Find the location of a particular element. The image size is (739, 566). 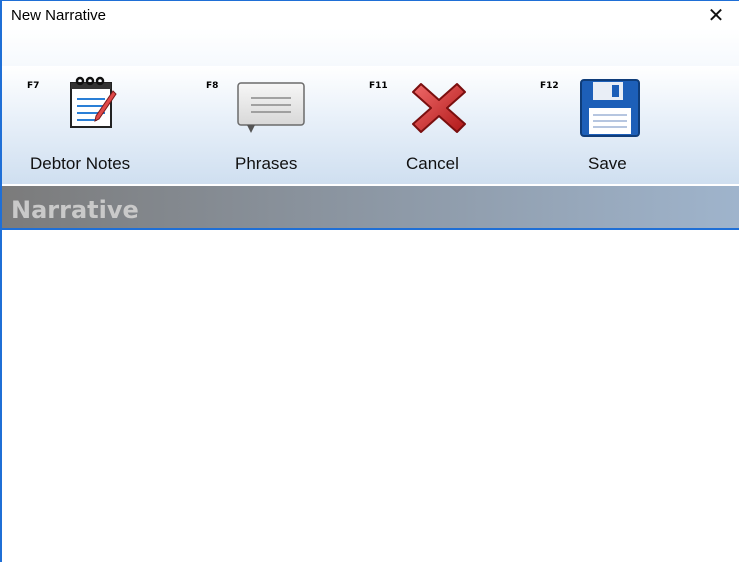

floppy-disk-icon is located at coordinates (610, 108).